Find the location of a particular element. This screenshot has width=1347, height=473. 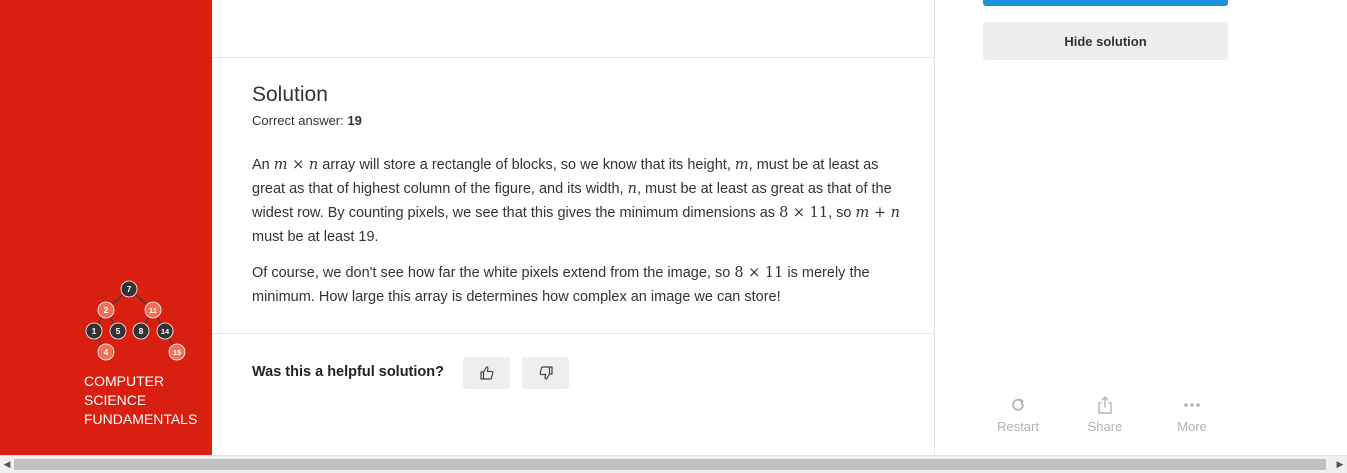

share-label: Share is located at coordinates (1105, 426).